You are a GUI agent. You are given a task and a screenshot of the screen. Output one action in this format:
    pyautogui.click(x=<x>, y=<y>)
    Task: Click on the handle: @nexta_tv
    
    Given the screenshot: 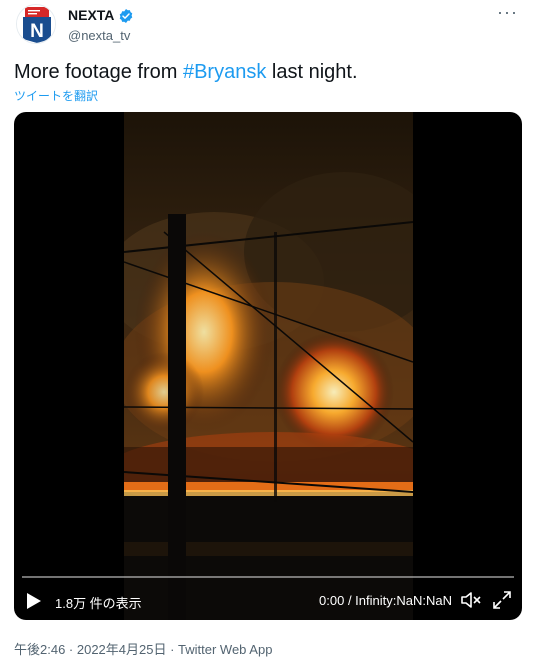 What is the action you would take?
    pyautogui.click(x=101, y=36)
    